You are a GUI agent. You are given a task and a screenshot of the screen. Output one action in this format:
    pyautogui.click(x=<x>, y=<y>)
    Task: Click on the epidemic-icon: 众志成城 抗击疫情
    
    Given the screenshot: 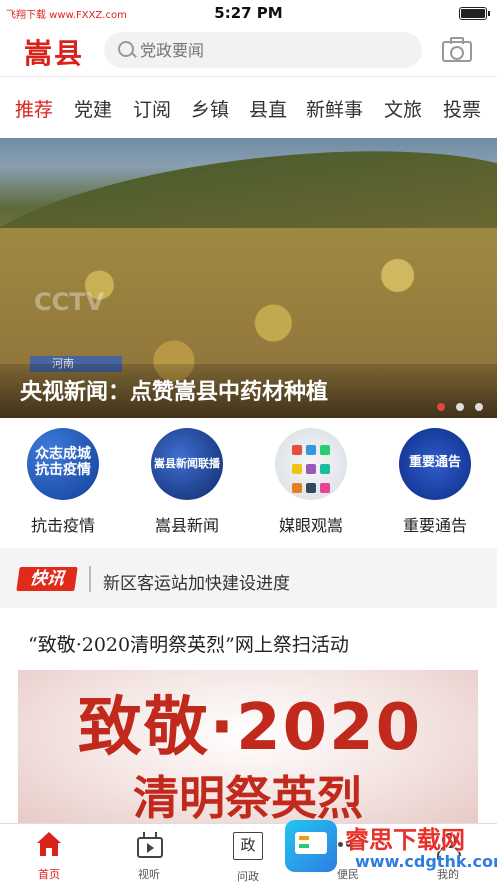 What is the action you would take?
    pyautogui.click(x=63, y=464)
    